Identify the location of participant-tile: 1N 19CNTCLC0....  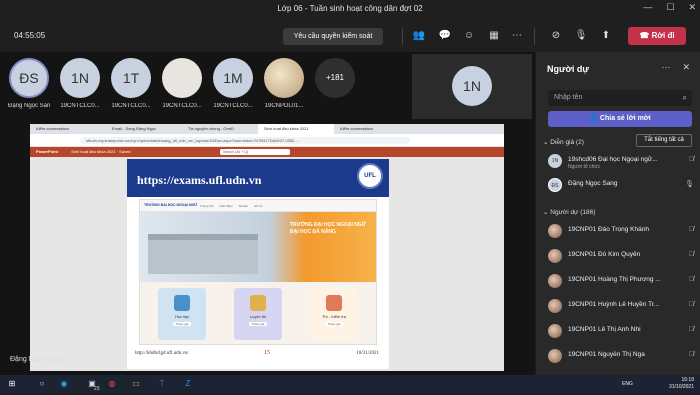
(80, 83).